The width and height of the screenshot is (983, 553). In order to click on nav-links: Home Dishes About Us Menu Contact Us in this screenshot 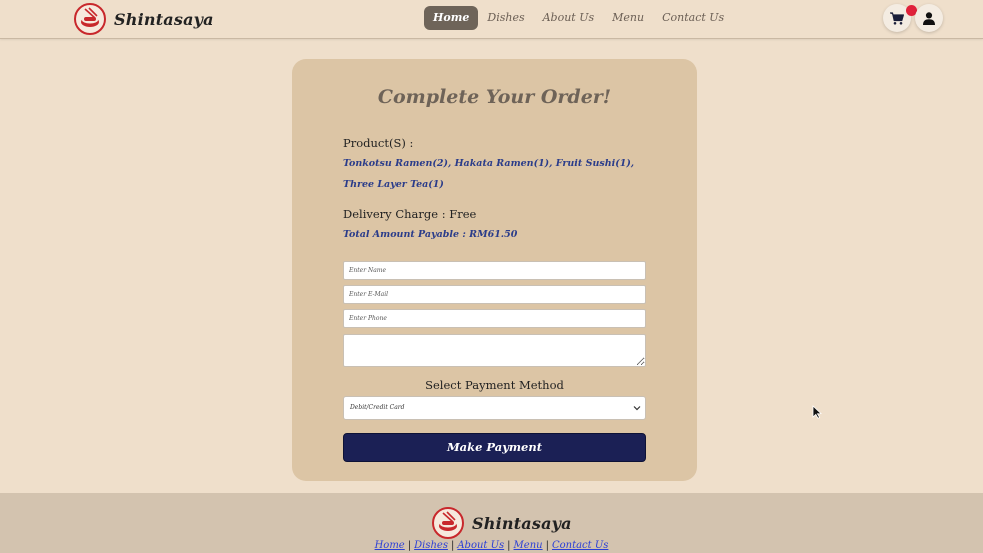, I will do `click(578, 18)`.